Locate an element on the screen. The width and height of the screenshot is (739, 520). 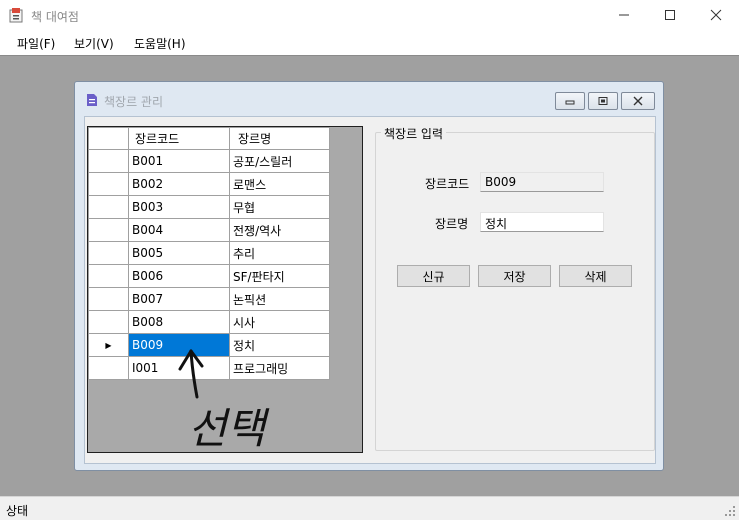
cell-genre-name: 논픽션 is located at coordinates (279, 299).